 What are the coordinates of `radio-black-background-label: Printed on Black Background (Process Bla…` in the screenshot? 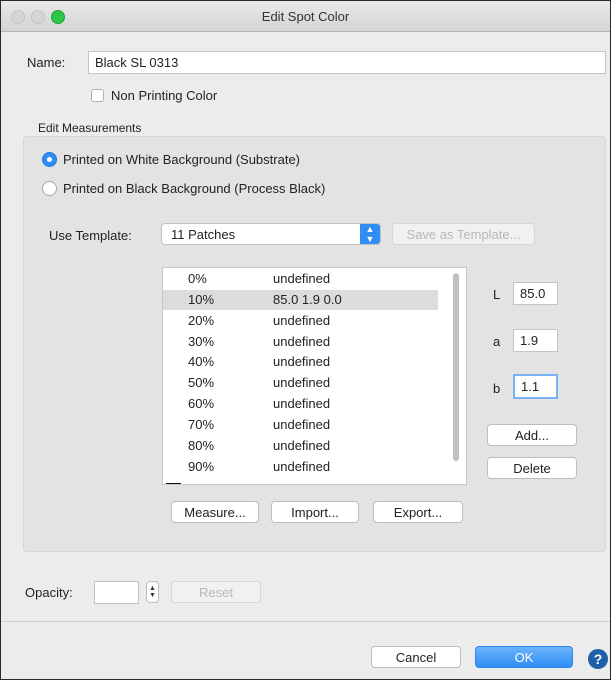 It's located at (194, 188).